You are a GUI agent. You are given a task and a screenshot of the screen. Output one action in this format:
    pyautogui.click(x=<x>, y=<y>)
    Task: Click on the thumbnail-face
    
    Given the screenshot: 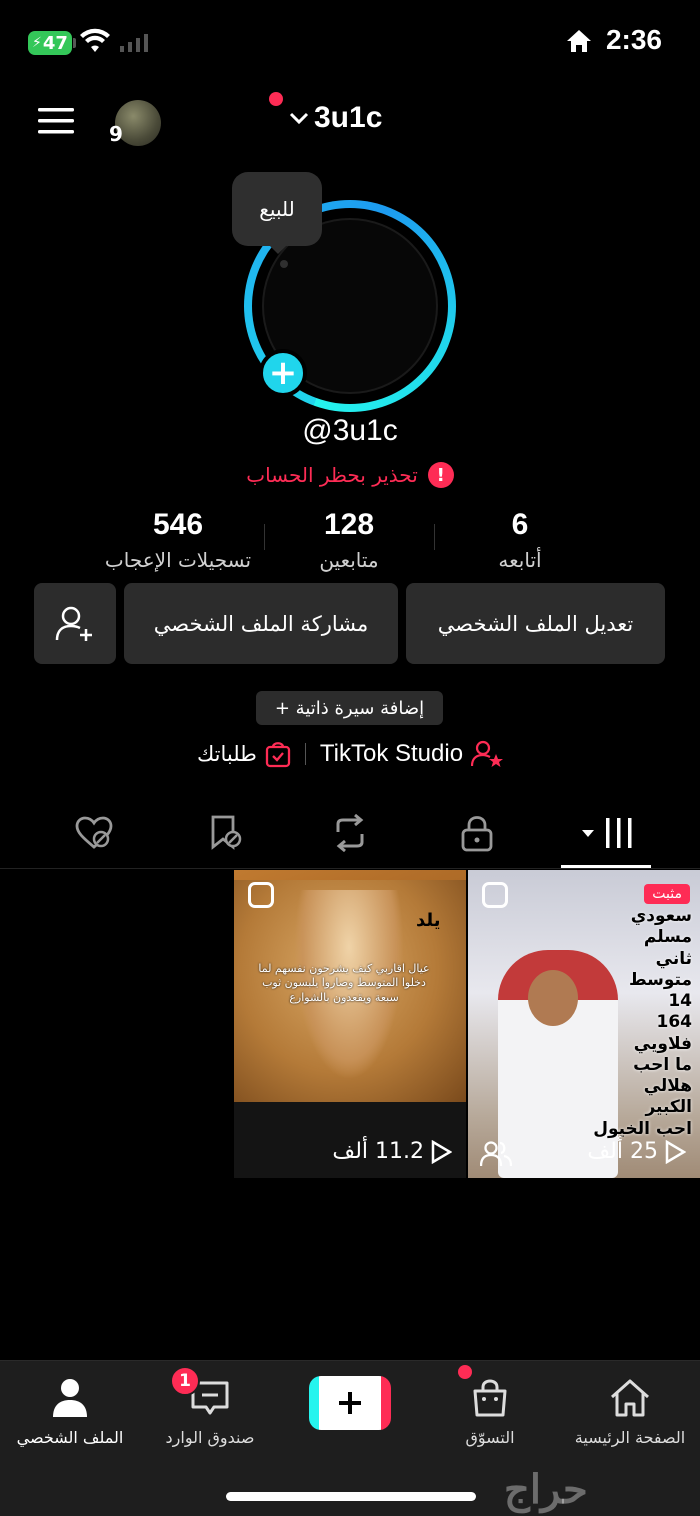 What is the action you would take?
    pyautogui.click(x=553, y=998)
    